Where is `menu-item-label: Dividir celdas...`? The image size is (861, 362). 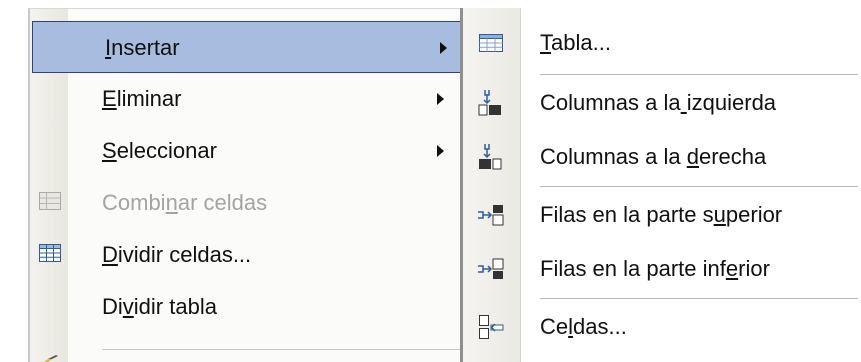
menu-item-label: Dividir celdas... is located at coordinates (177, 254).